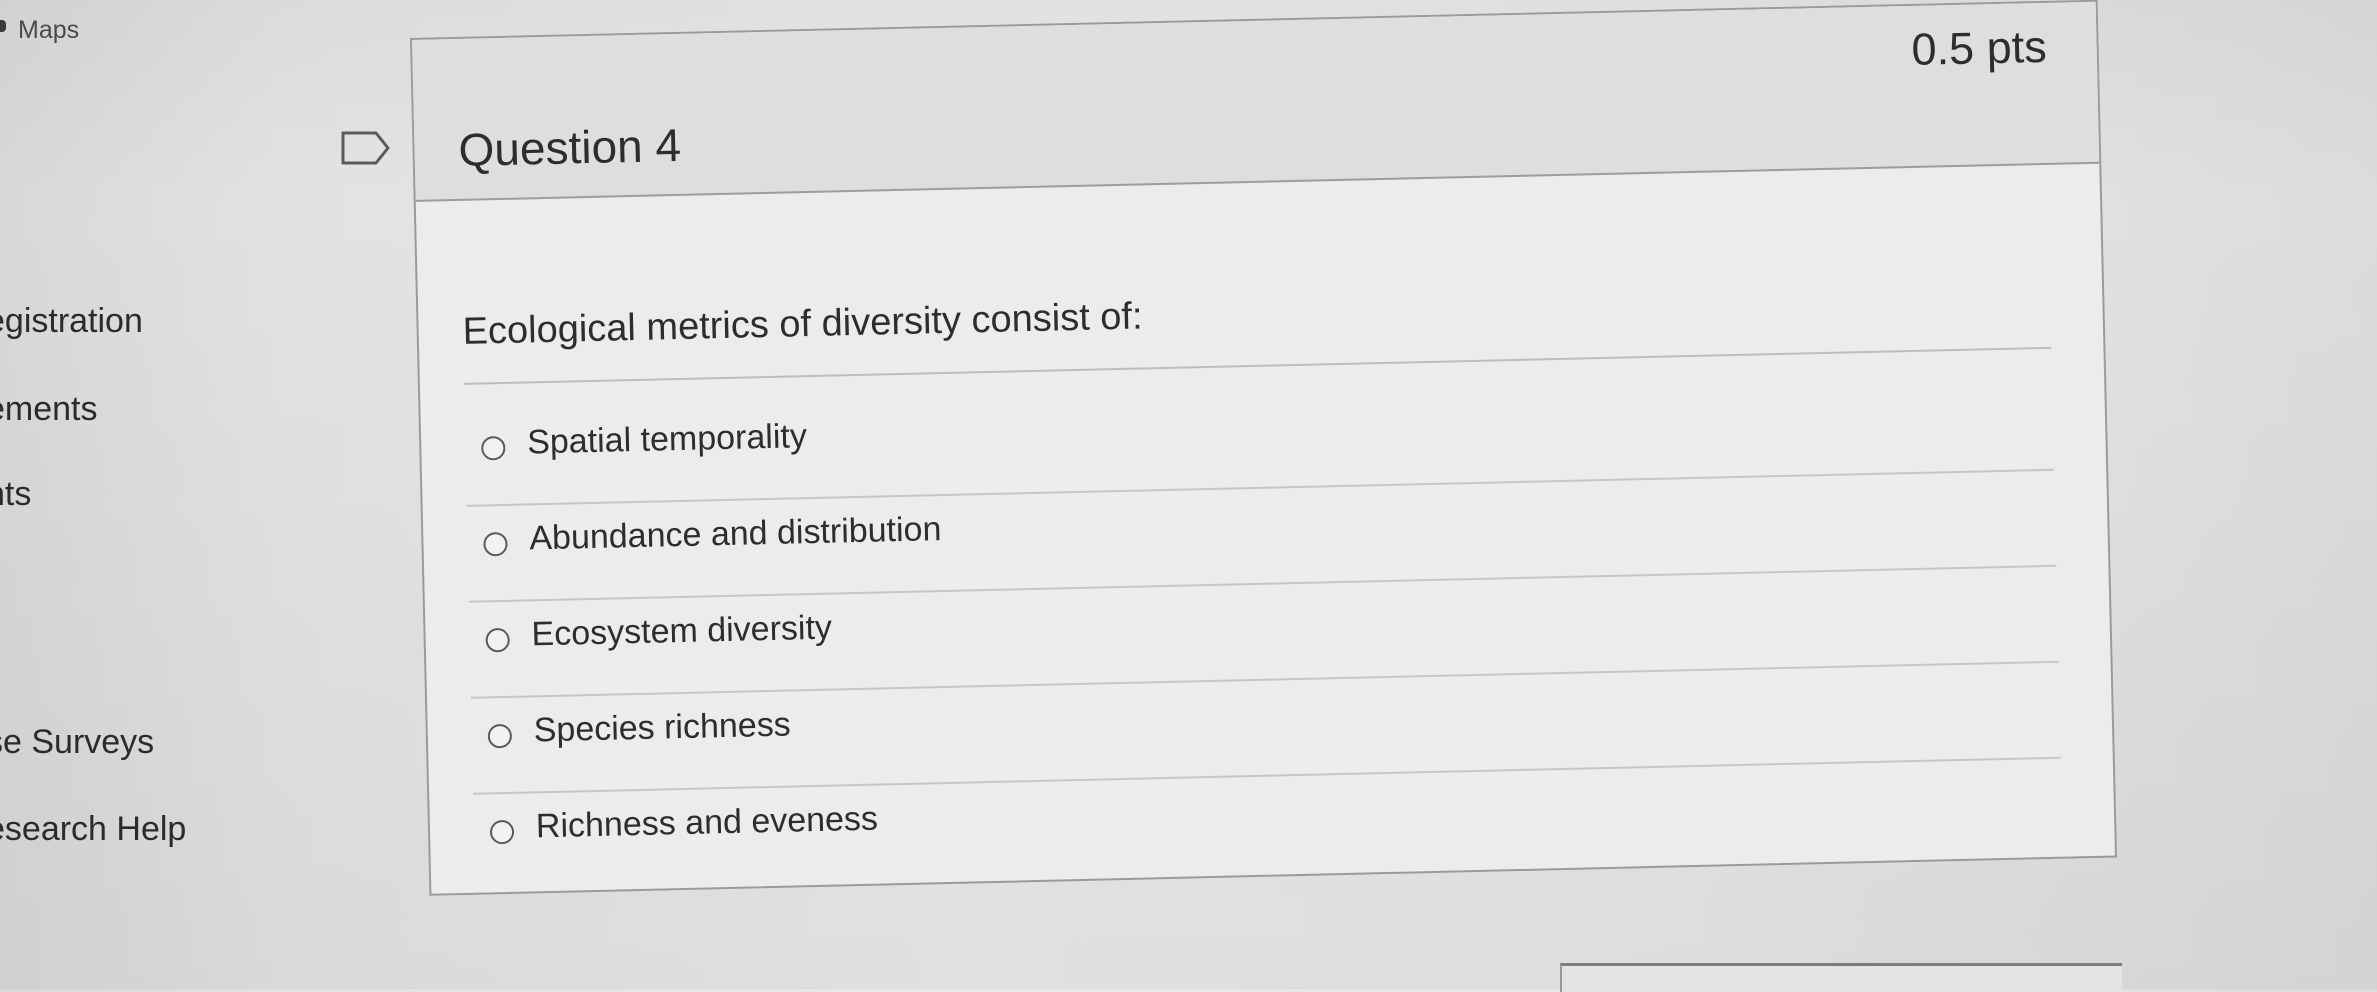 This screenshot has width=2377, height=992. What do you see at coordinates (735, 534) in the screenshot?
I see `answer-label: Abundance and distribution` at bounding box center [735, 534].